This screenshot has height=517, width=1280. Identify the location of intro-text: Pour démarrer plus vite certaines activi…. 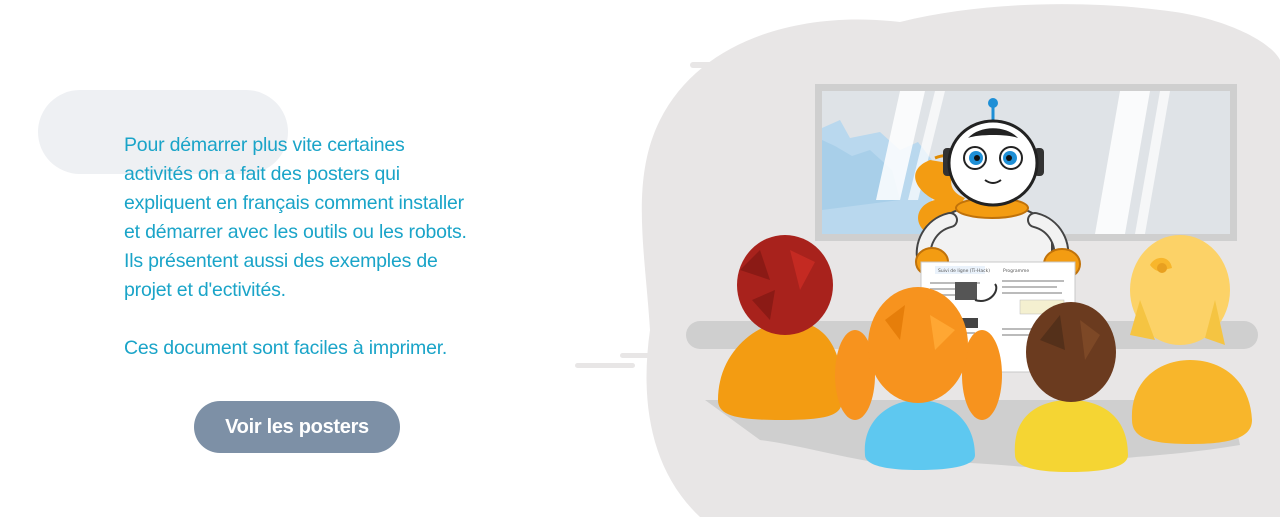
(324, 247).